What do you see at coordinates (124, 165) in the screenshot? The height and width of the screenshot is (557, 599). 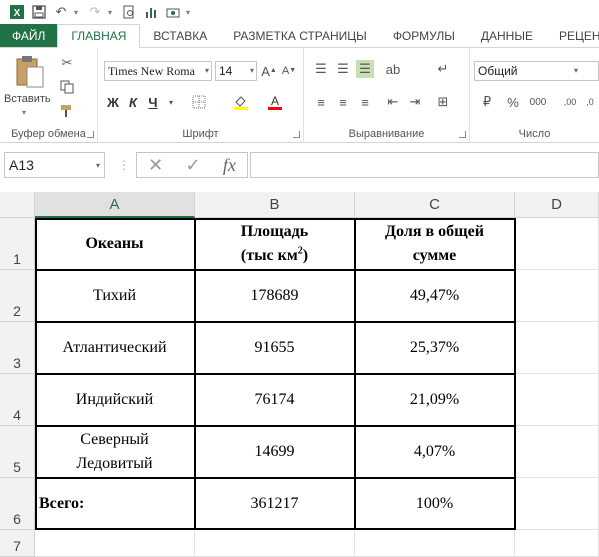 I see `formula-bar-grip: ⋮` at bounding box center [124, 165].